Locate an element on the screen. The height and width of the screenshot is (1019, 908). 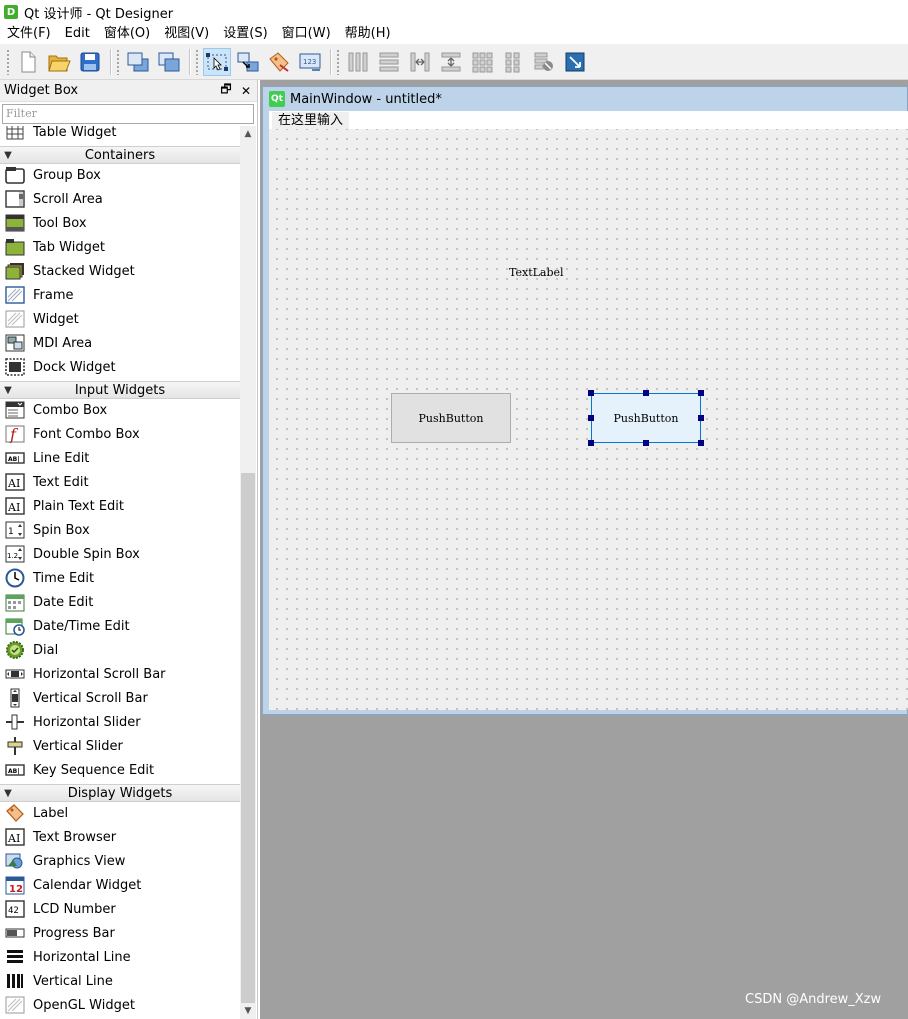
widget-box-item-label: Table Widget is located at coordinates (75, 133).